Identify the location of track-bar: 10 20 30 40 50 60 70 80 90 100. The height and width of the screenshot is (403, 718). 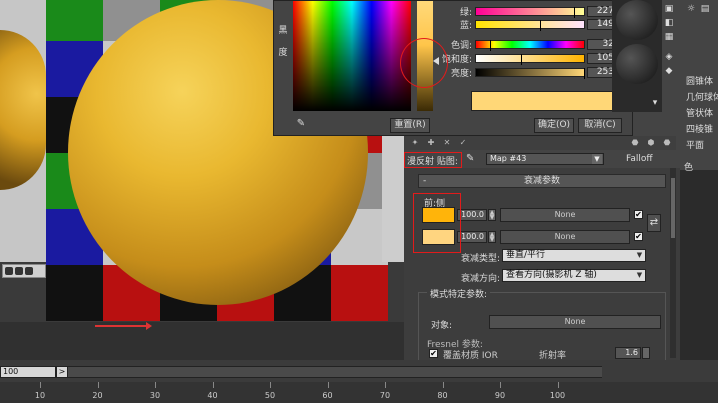
(359, 392).